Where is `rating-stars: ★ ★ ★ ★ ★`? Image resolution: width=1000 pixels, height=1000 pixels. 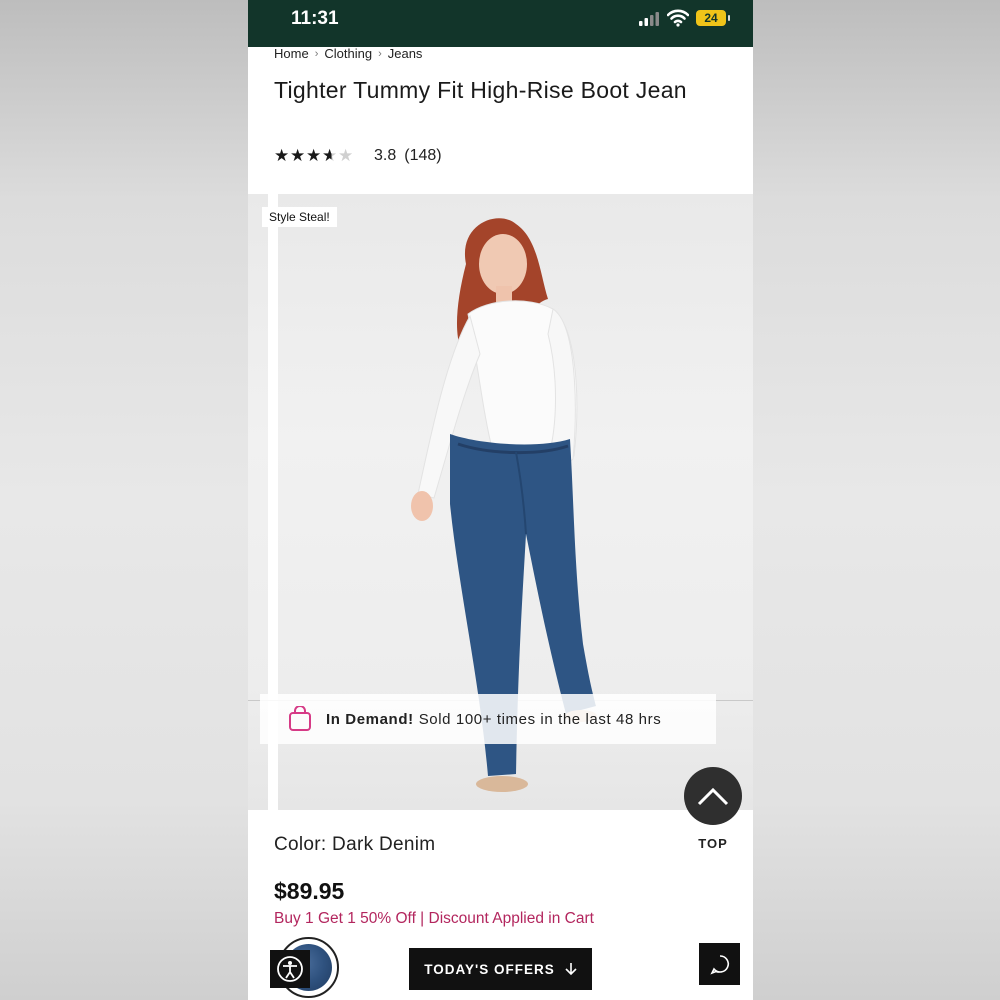
rating-stars: ★ ★ ★ ★ ★ is located at coordinates (314, 156).